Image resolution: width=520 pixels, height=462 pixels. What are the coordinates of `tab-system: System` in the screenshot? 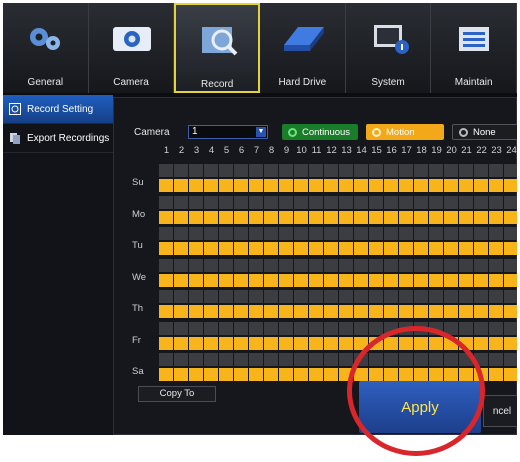 It's located at (389, 48).